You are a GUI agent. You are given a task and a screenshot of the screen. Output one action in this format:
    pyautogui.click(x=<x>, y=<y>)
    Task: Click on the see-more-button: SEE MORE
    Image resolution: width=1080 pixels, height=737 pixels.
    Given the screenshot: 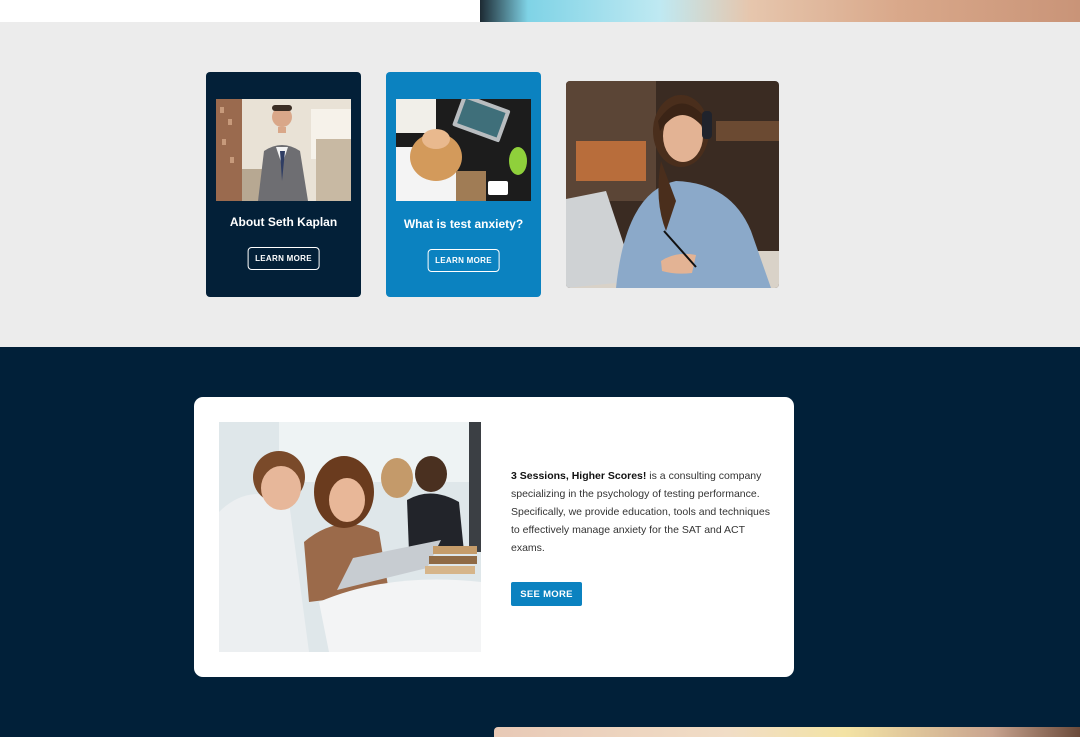 What is the action you would take?
    pyautogui.click(x=546, y=594)
    